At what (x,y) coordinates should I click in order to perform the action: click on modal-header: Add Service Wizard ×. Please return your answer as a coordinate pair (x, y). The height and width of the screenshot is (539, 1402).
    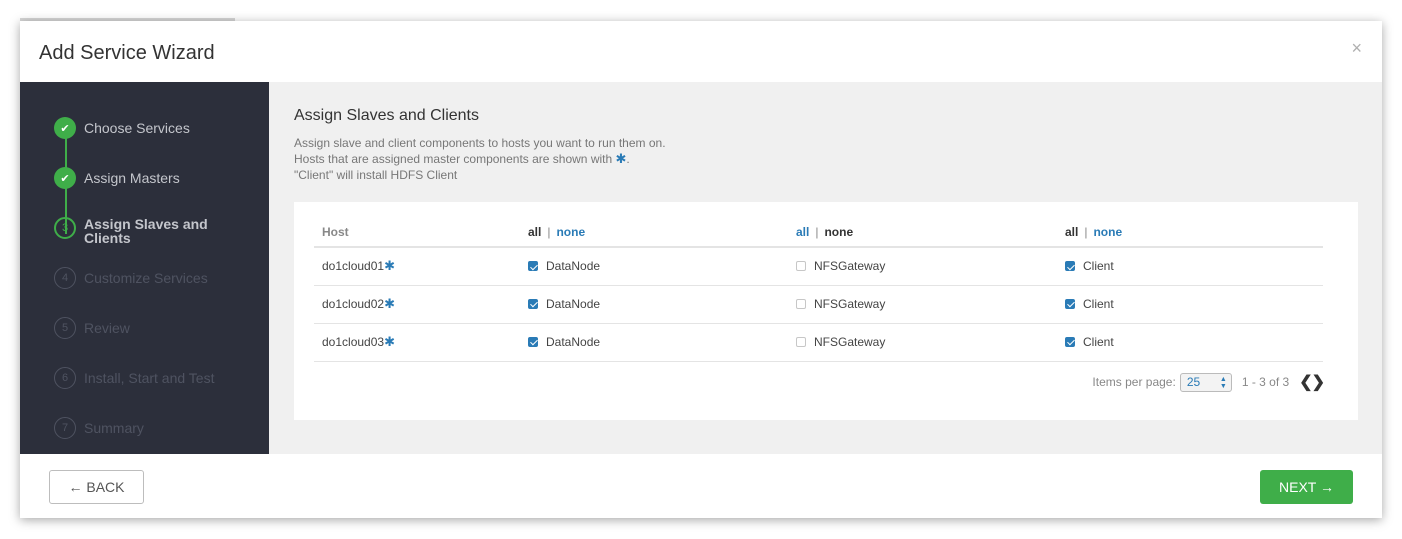
    Looking at the image, I should click on (701, 51).